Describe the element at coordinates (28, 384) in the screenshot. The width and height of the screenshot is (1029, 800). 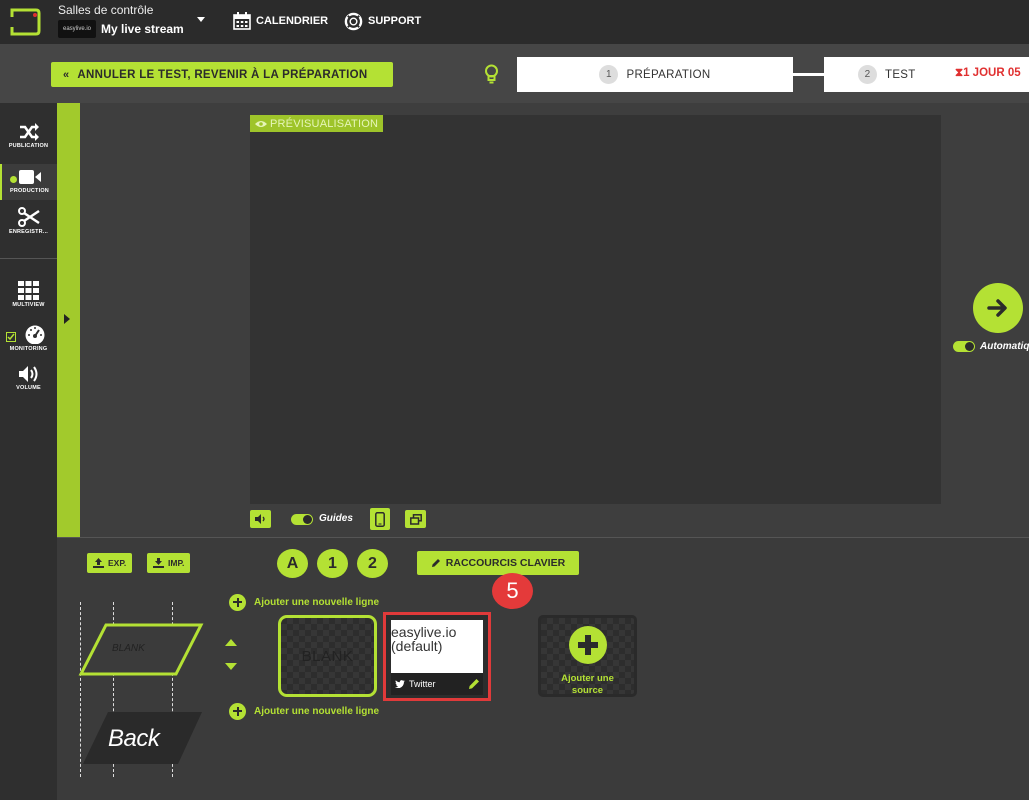
I see `sidebar-item-volume: VOLUME` at that location.